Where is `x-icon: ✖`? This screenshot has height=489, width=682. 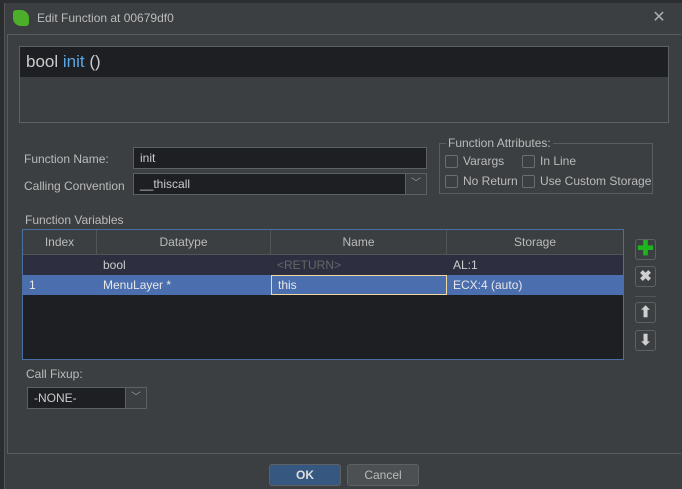
x-icon: ✖ is located at coordinates (645, 276).